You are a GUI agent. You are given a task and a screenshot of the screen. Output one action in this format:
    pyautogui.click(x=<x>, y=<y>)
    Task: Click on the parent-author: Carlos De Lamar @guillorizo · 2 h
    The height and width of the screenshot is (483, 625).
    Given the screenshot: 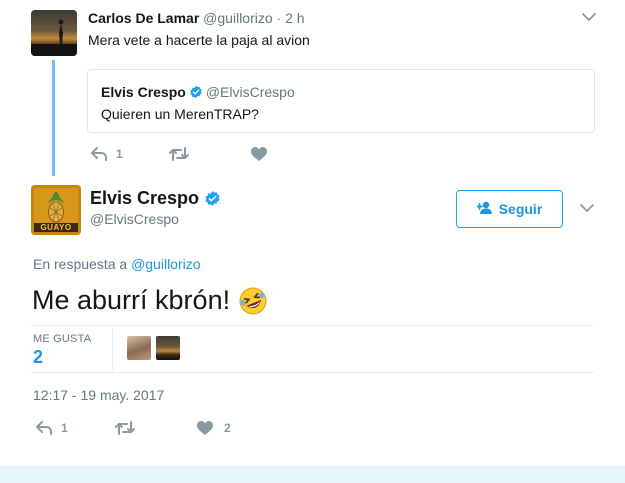 What is the action you would take?
    pyautogui.click(x=196, y=18)
    